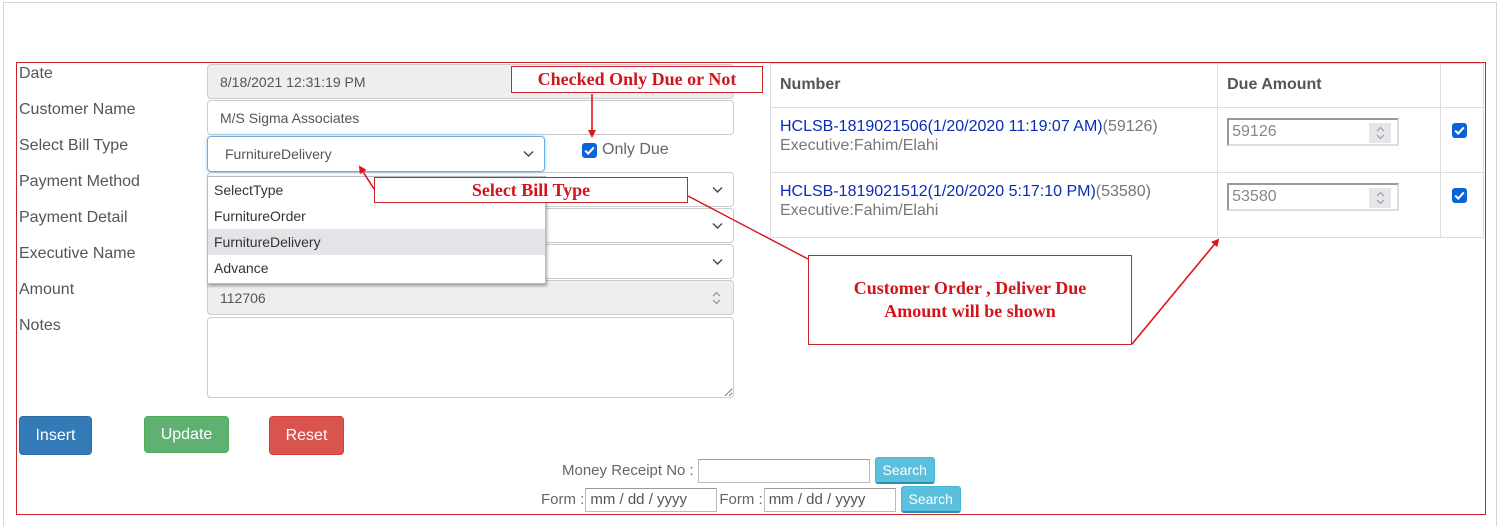  Describe the element at coordinates (186, 434) in the screenshot. I see `update-button: Update` at that location.